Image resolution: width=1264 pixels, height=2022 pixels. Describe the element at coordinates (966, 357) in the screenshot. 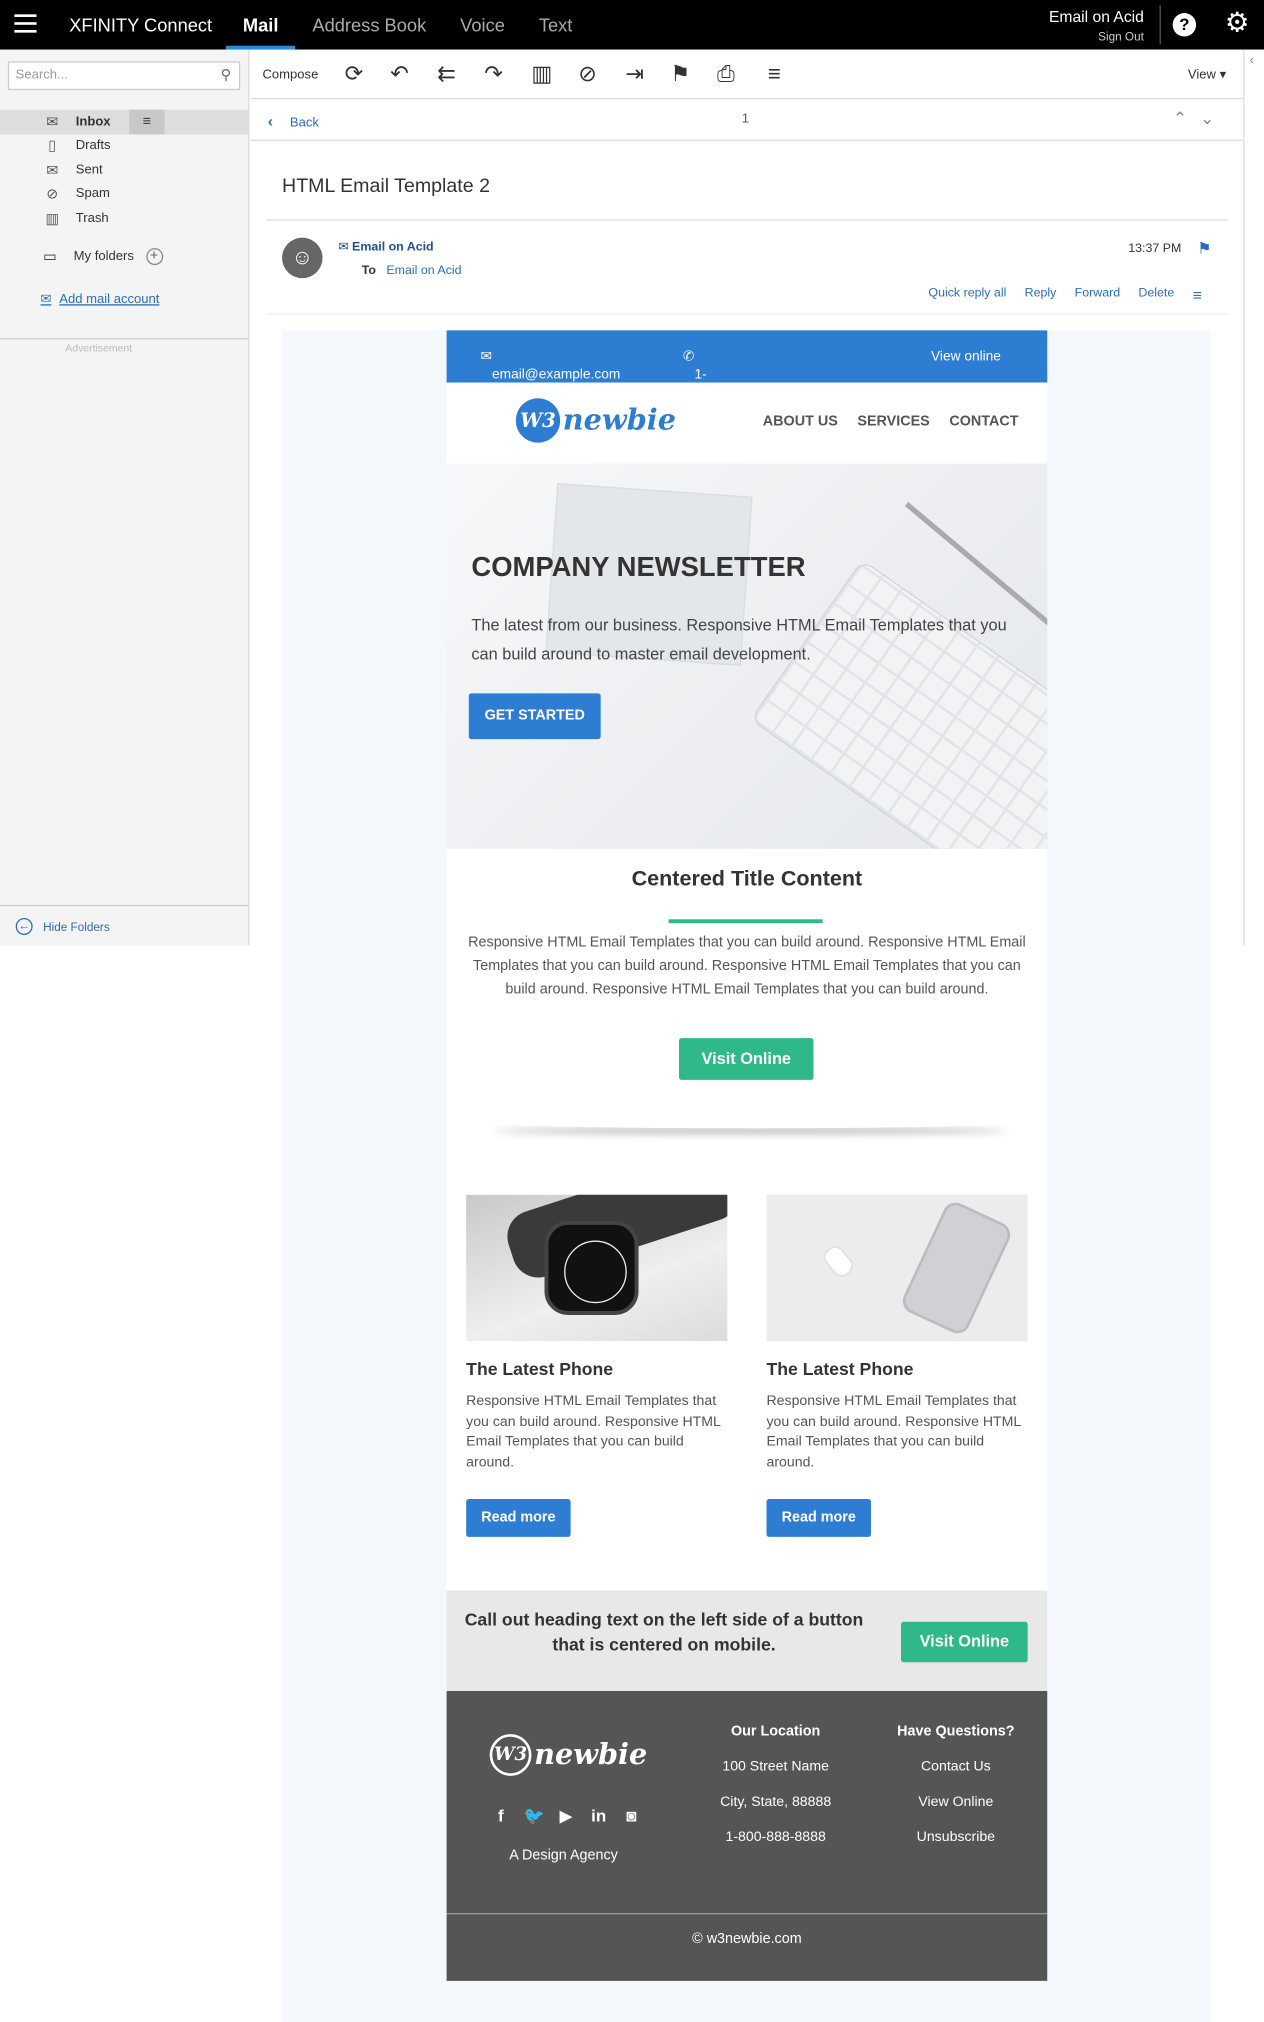

I see `view-online-link: View online` at that location.